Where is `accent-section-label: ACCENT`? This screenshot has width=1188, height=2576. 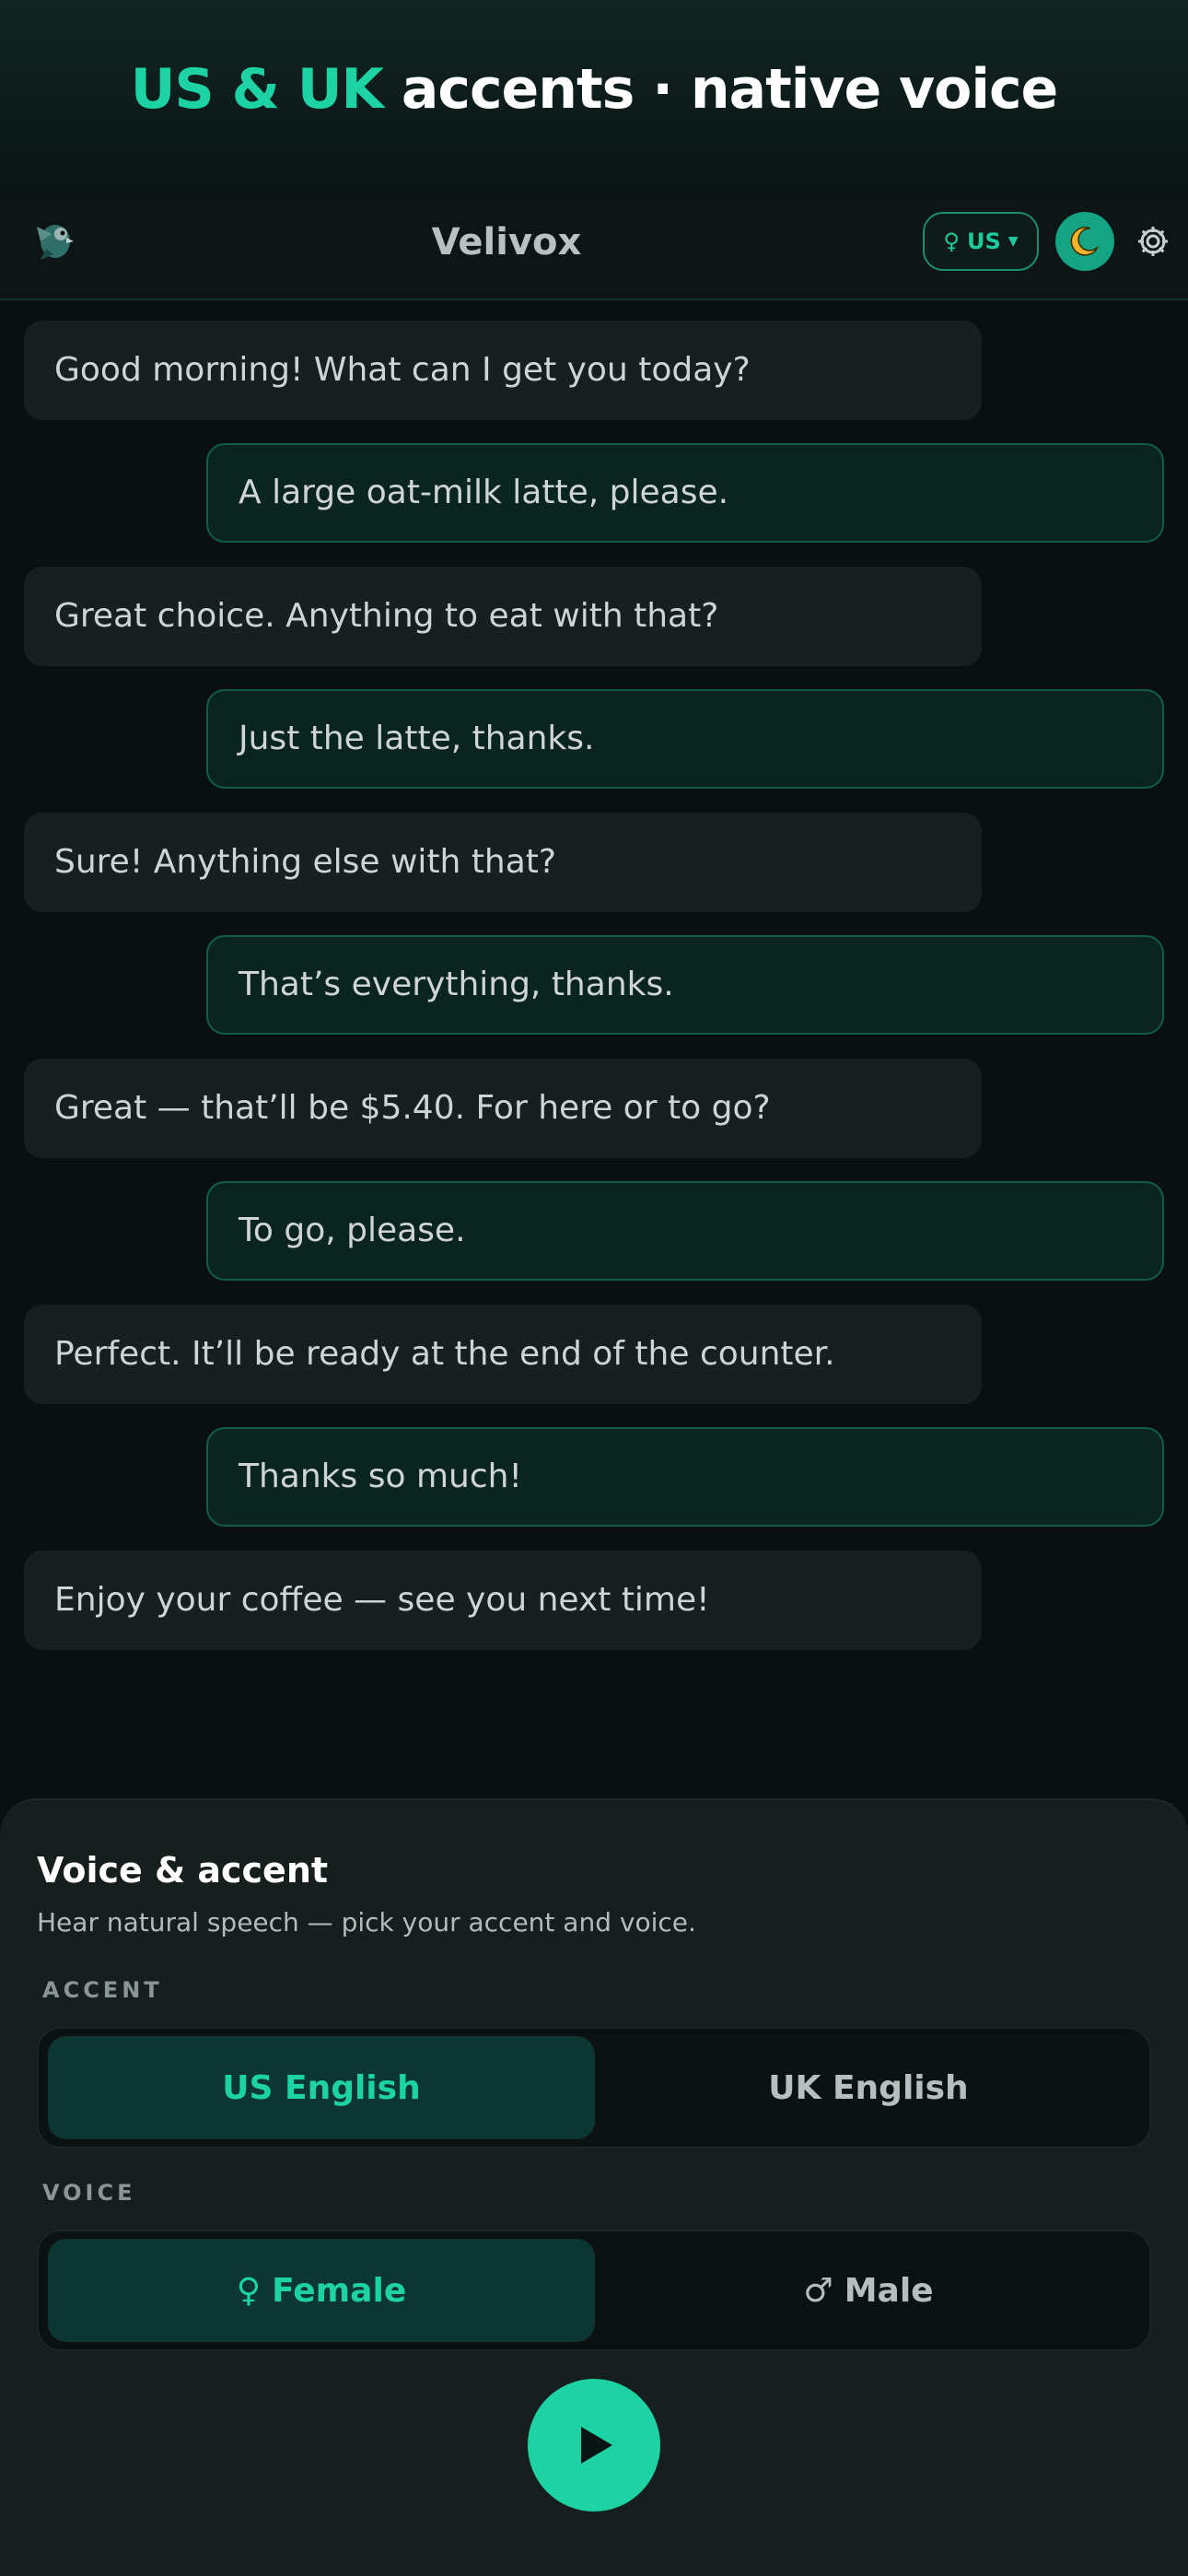
accent-section-label: ACCENT is located at coordinates (102, 1990).